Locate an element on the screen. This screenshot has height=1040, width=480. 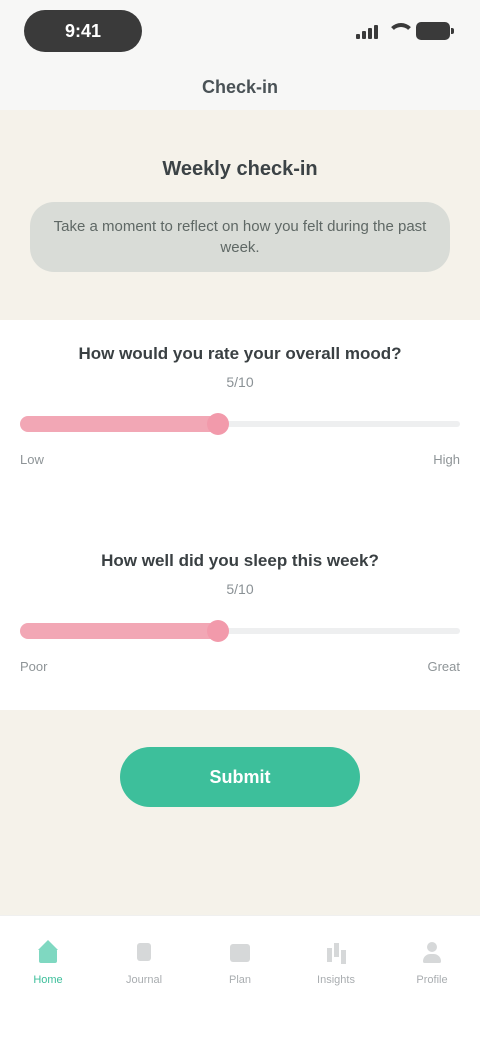
journal-icon is located at coordinates (144, 952).